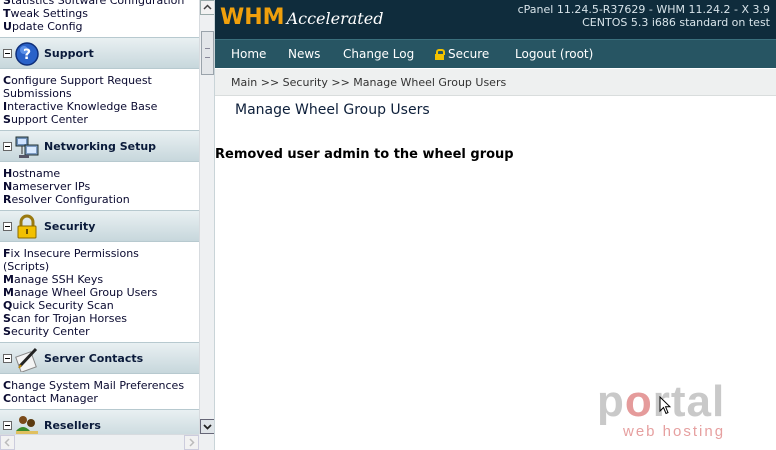 Image resolution: width=776 pixels, height=450 pixels. I want to click on sidebar-link-initial: H, so click(8, 173).